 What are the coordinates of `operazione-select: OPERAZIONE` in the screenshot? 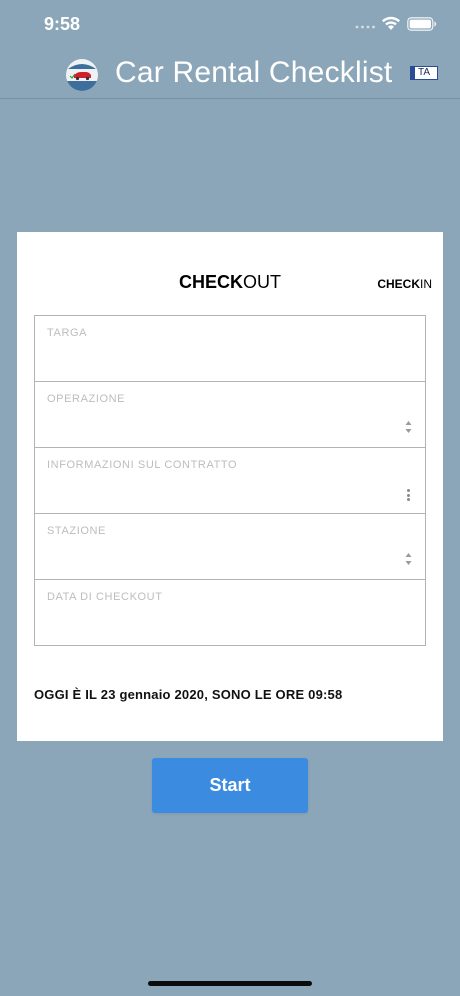 It's located at (230, 415).